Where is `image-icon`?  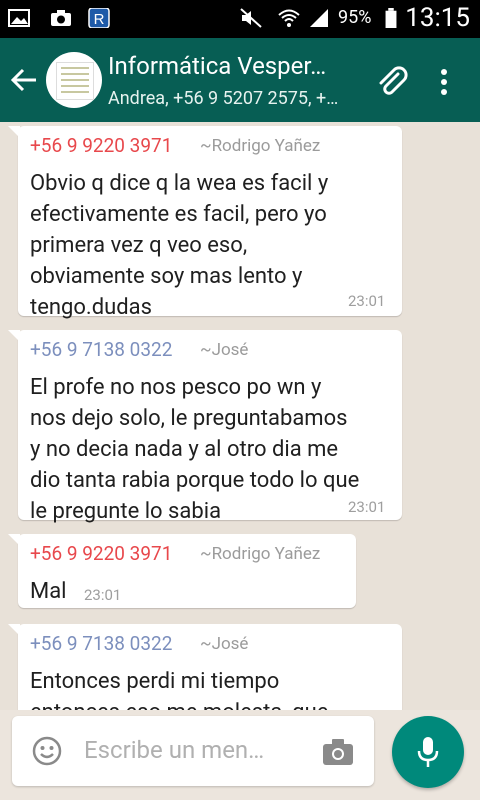 image-icon is located at coordinates (19, 18).